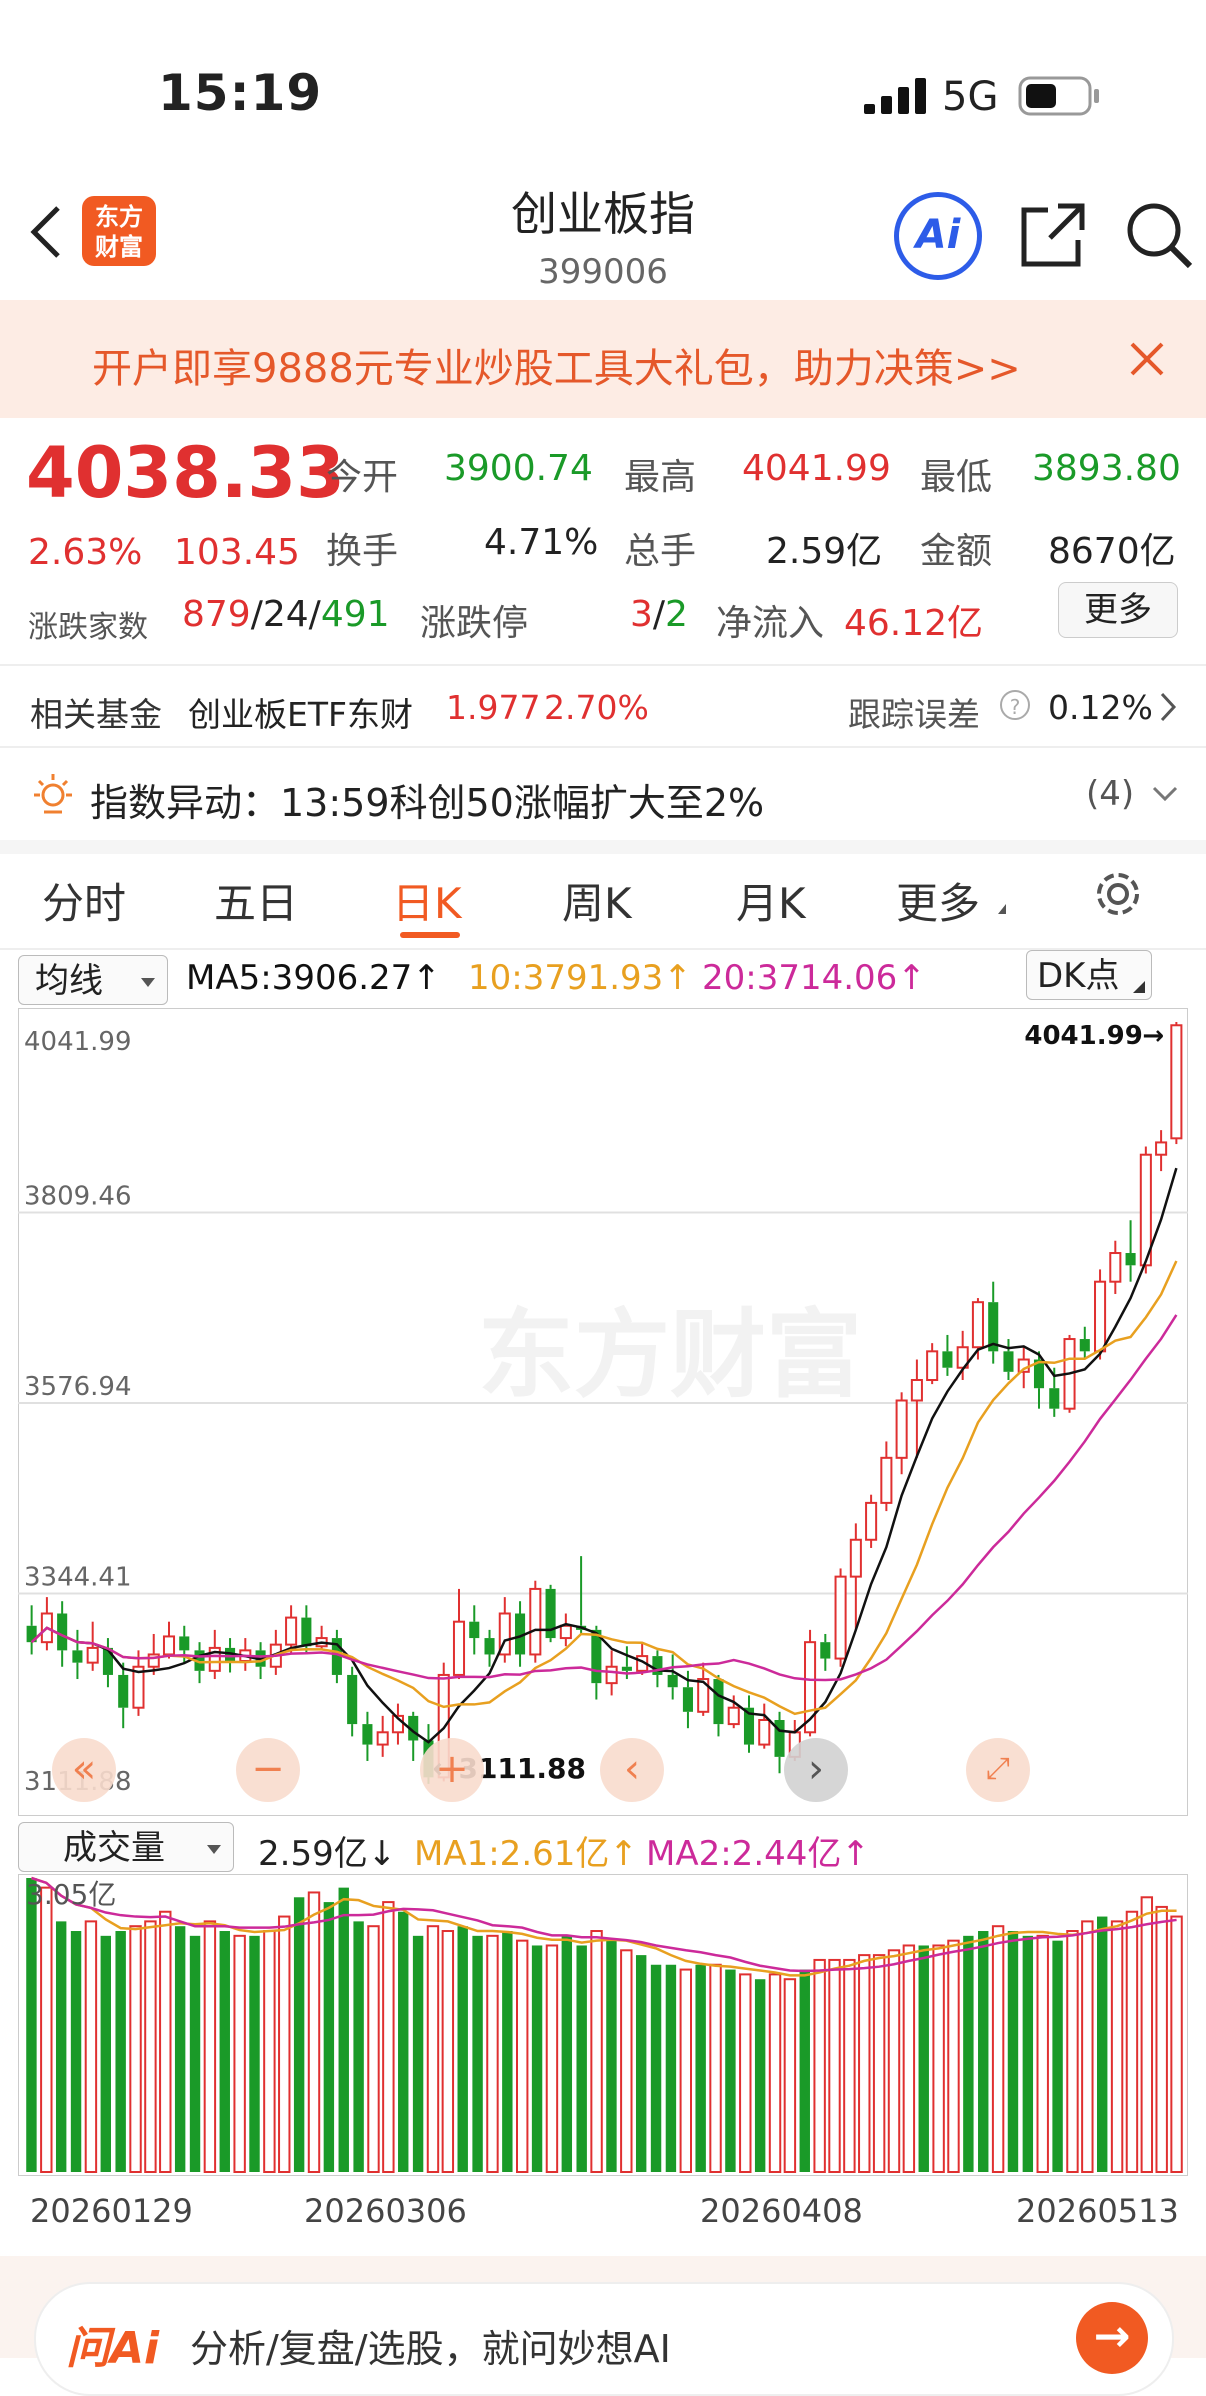 Image resolution: width=1206 pixels, height=2396 pixels. I want to click on ai-assistant-button: Ai, so click(938, 236).